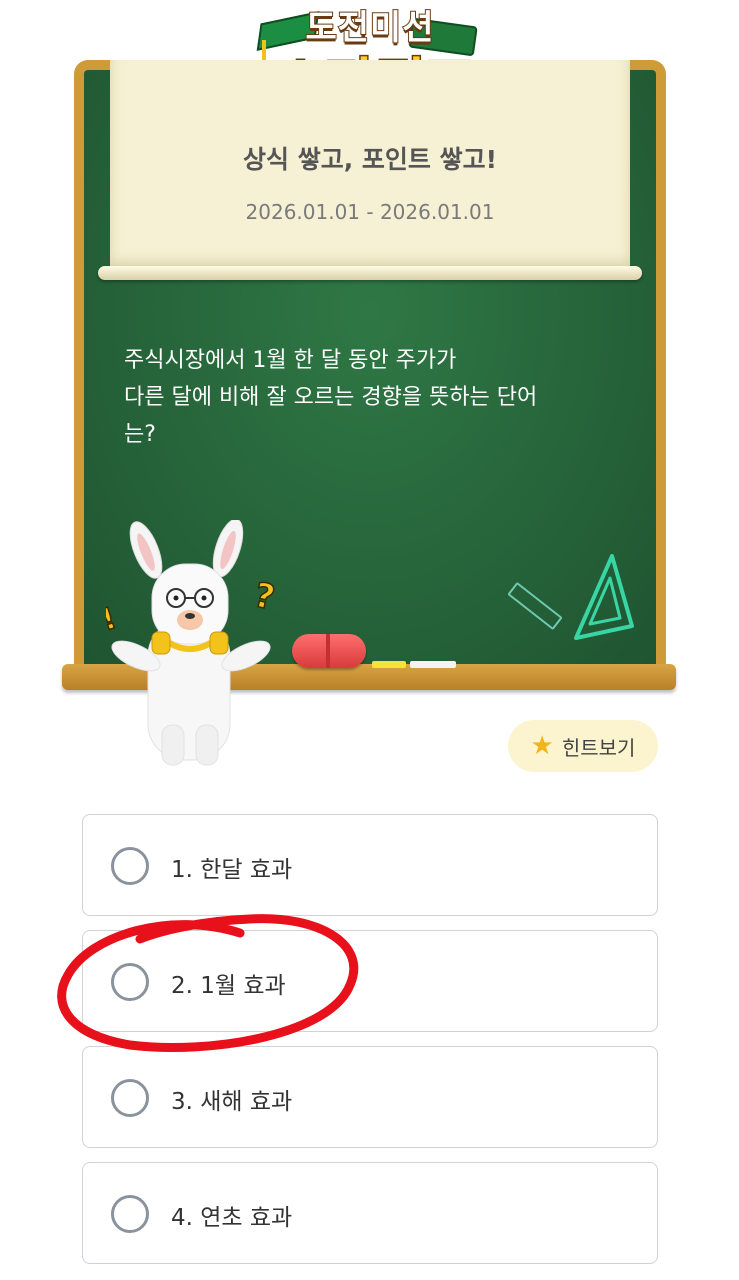 This screenshot has height=1280, width=739. Describe the element at coordinates (433, 664) in the screenshot. I see `white-chalk` at that location.